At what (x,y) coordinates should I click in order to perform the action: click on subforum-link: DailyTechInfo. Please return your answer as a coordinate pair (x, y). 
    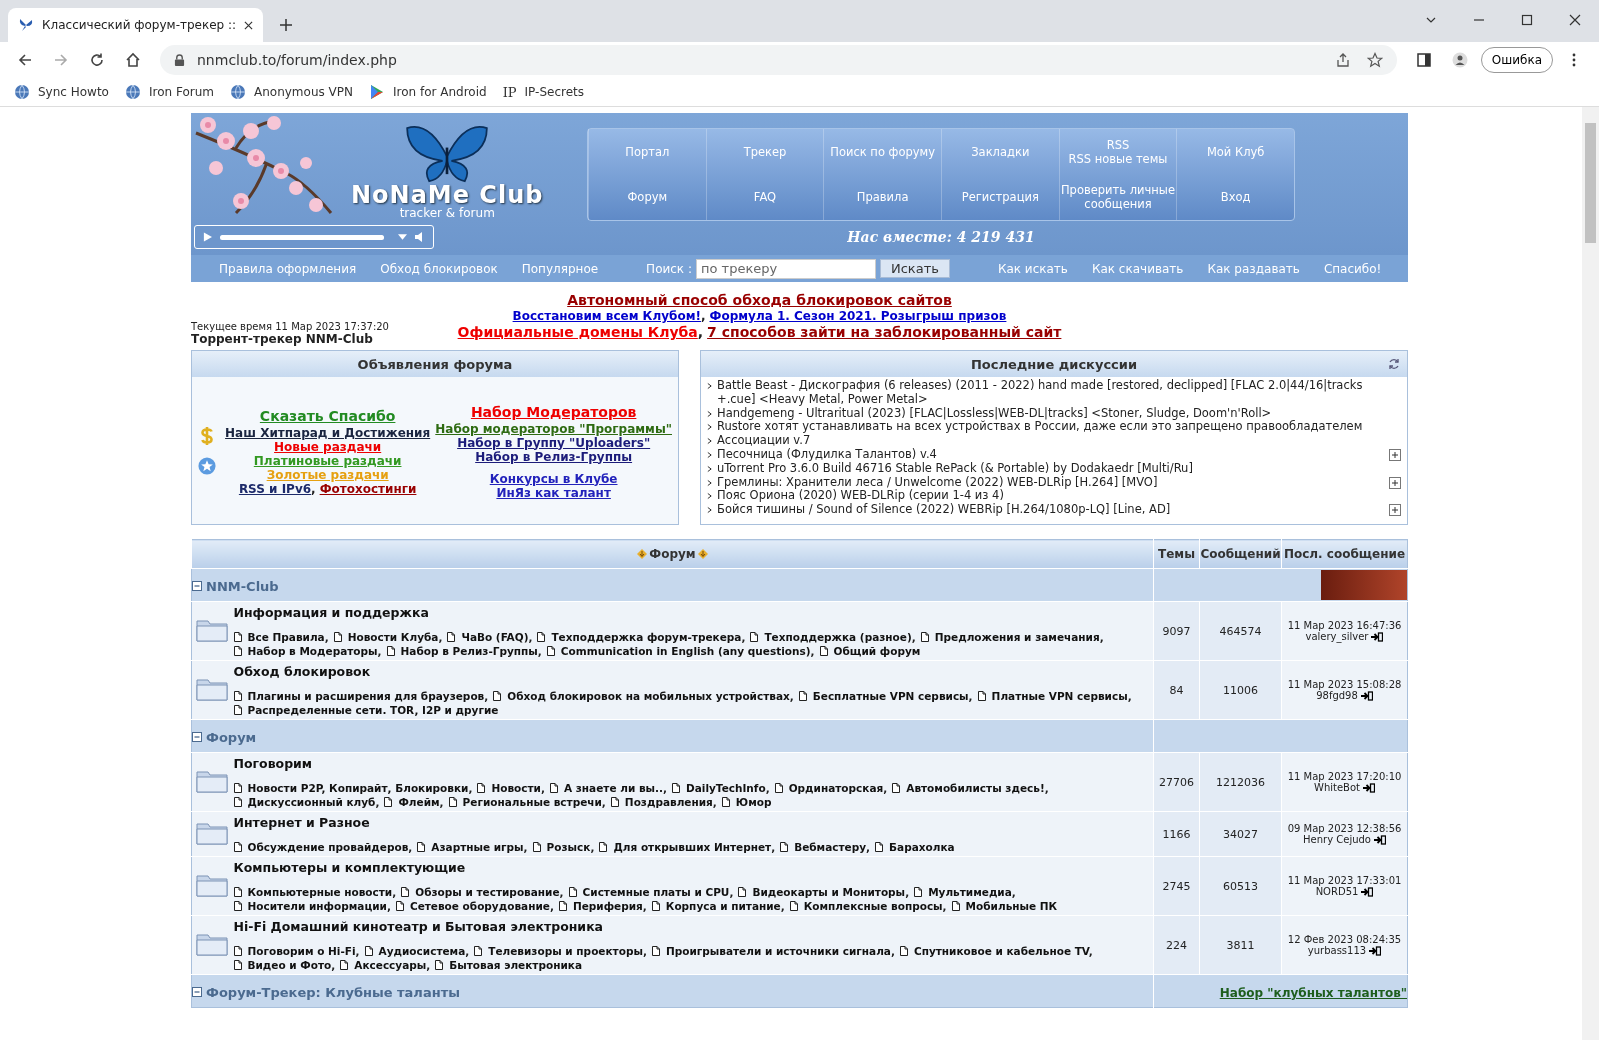
    Looking at the image, I should click on (726, 788).